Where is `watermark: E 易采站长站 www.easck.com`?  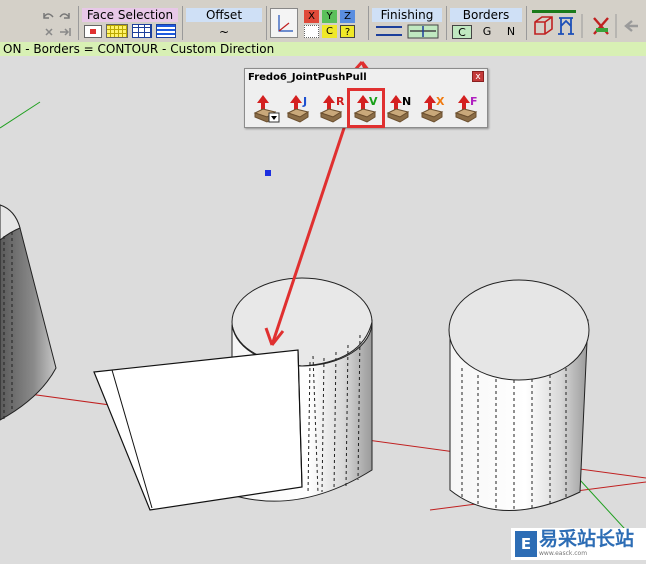 watermark: E 易采站长站 www.easck.com is located at coordinates (578, 544).